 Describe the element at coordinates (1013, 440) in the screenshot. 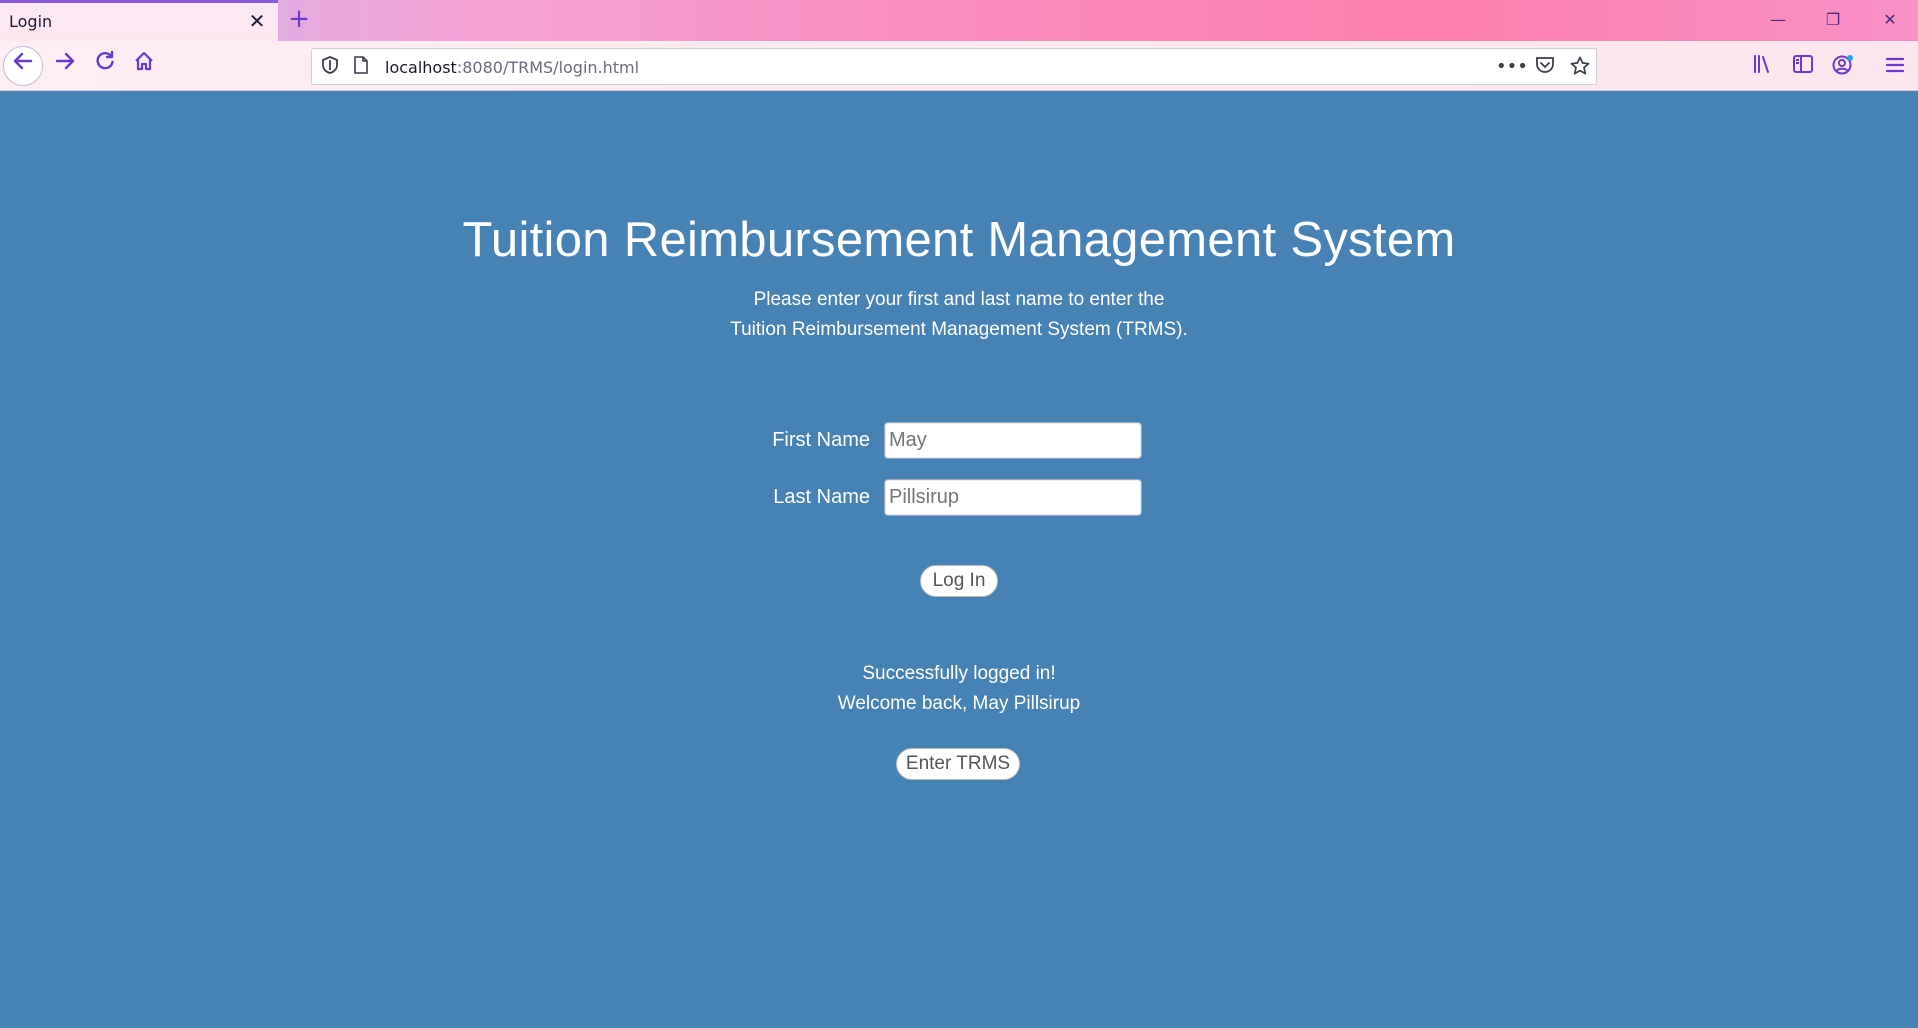

I see `first-name-input` at that location.